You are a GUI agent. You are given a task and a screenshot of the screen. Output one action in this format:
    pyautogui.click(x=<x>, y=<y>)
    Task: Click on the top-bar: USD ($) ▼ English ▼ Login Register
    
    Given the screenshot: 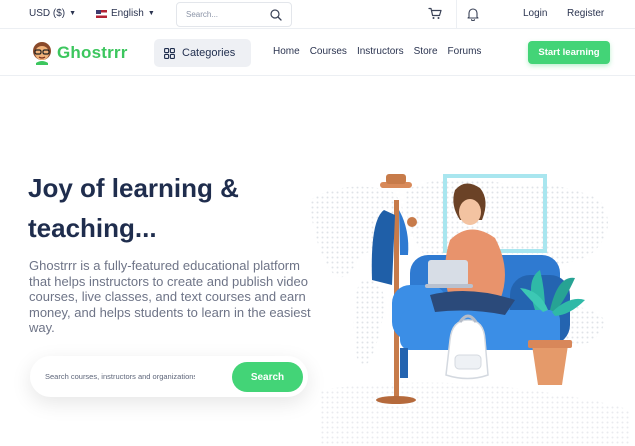 What is the action you would take?
    pyautogui.click(x=317, y=14)
    